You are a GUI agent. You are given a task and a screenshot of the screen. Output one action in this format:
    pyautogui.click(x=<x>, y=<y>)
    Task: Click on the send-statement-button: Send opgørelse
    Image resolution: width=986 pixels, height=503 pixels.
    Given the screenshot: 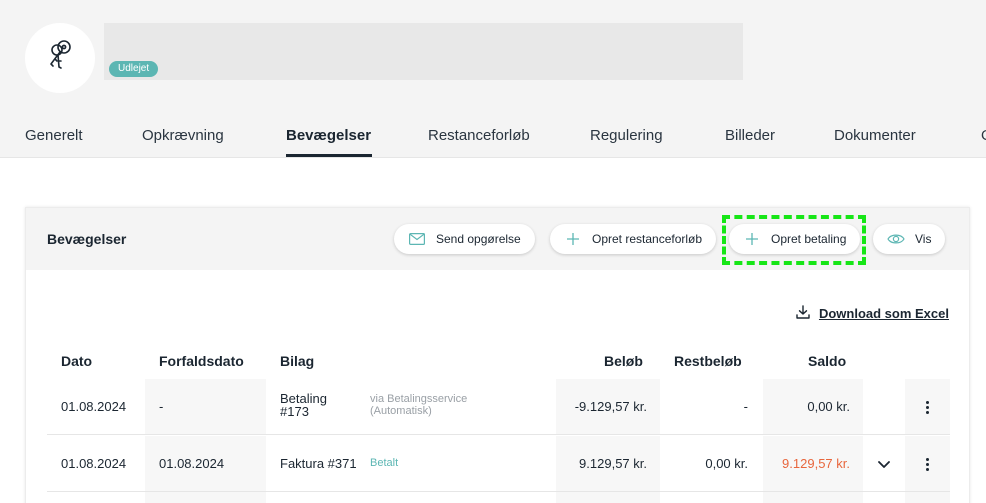 What is the action you would take?
    pyautogui.click(x=464, y=239)
    